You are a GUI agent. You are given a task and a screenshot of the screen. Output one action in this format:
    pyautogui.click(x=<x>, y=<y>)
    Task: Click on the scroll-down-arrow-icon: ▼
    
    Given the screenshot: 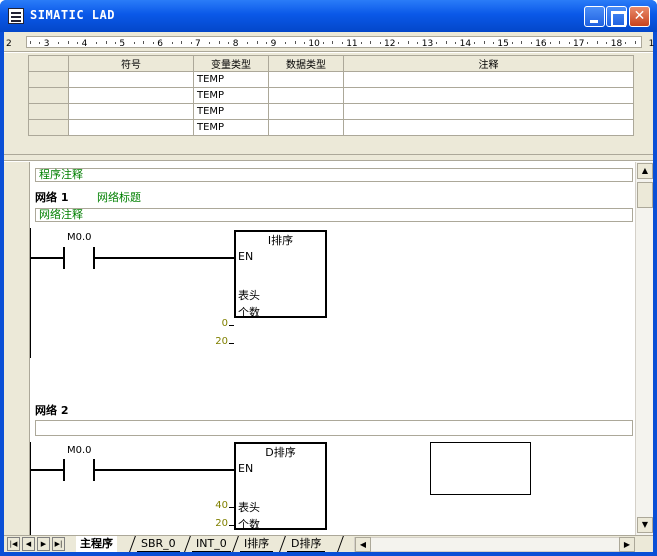 What is the action you would take?
    pyautogui.click(x=645, y=525)
    